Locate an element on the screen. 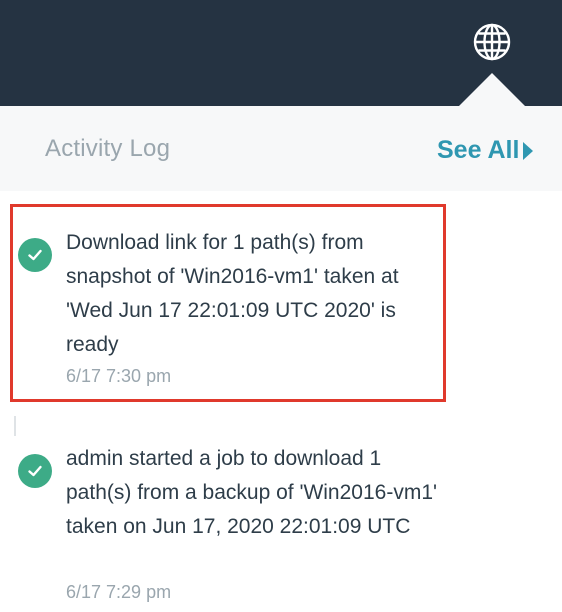 This screenshot has height=612, width=562. activity-timestamp: 6/17 7:30 pm is located at coordinates (119, 376).